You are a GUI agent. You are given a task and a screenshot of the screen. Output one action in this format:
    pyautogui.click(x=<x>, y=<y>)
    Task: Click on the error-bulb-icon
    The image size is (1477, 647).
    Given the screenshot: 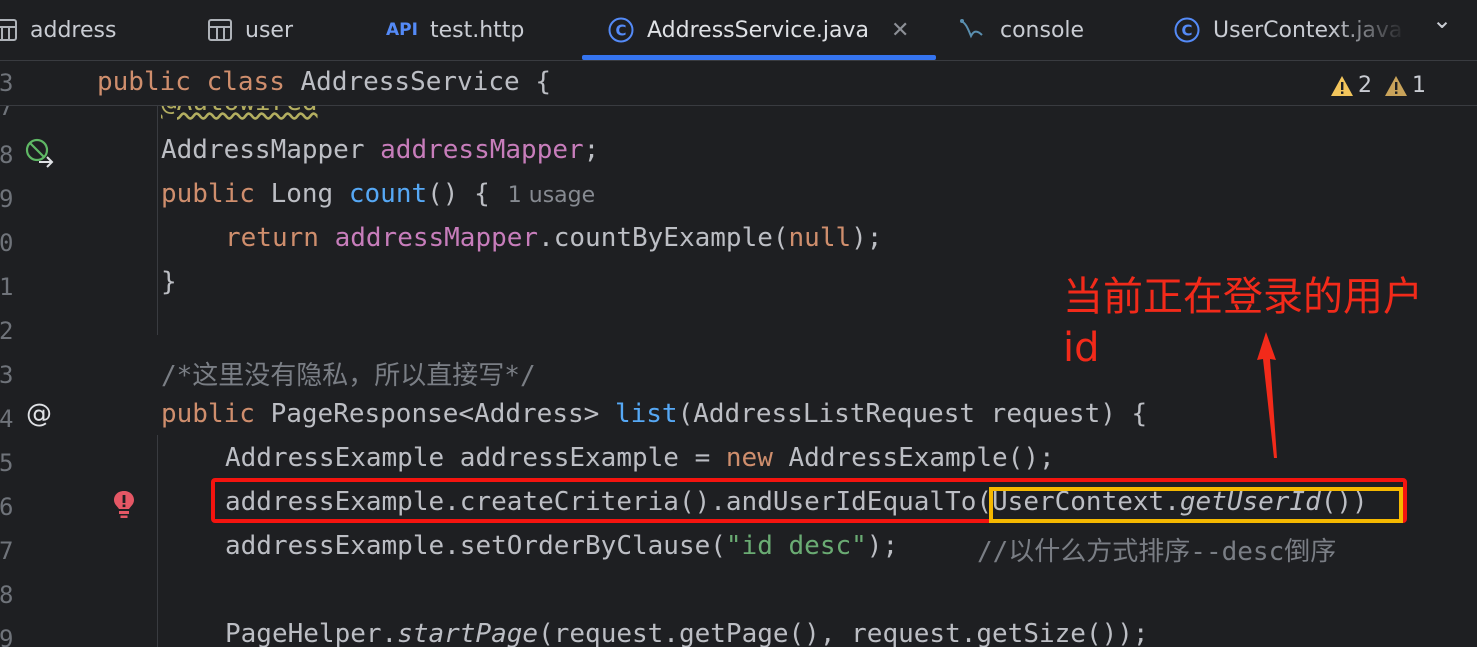 What is the action you would take?
    pyautogui.click(x=124, y=505)
    